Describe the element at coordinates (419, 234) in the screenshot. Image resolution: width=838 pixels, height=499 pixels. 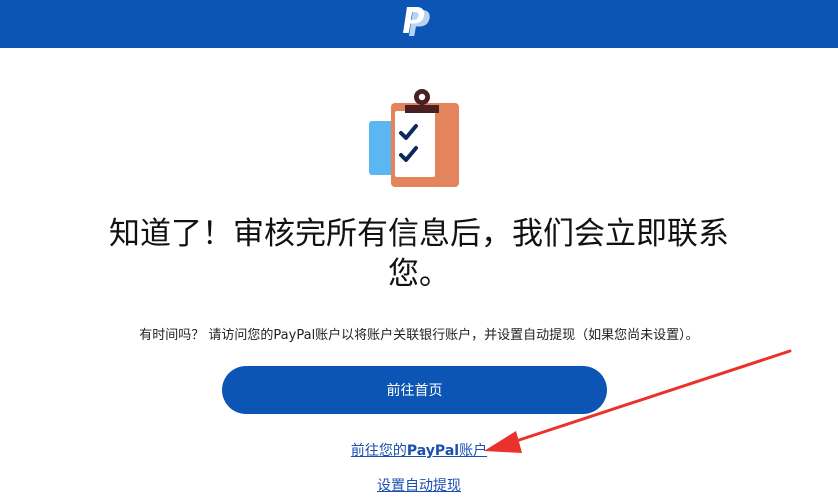
I see `headline-line-1: 知道了！审核完所有信息后，我们会立即联系` at that location.